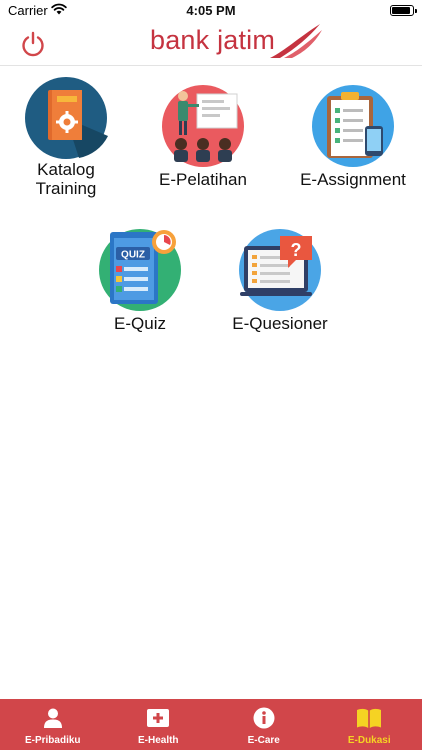  I want to click on person-icon, so click(52, 718).